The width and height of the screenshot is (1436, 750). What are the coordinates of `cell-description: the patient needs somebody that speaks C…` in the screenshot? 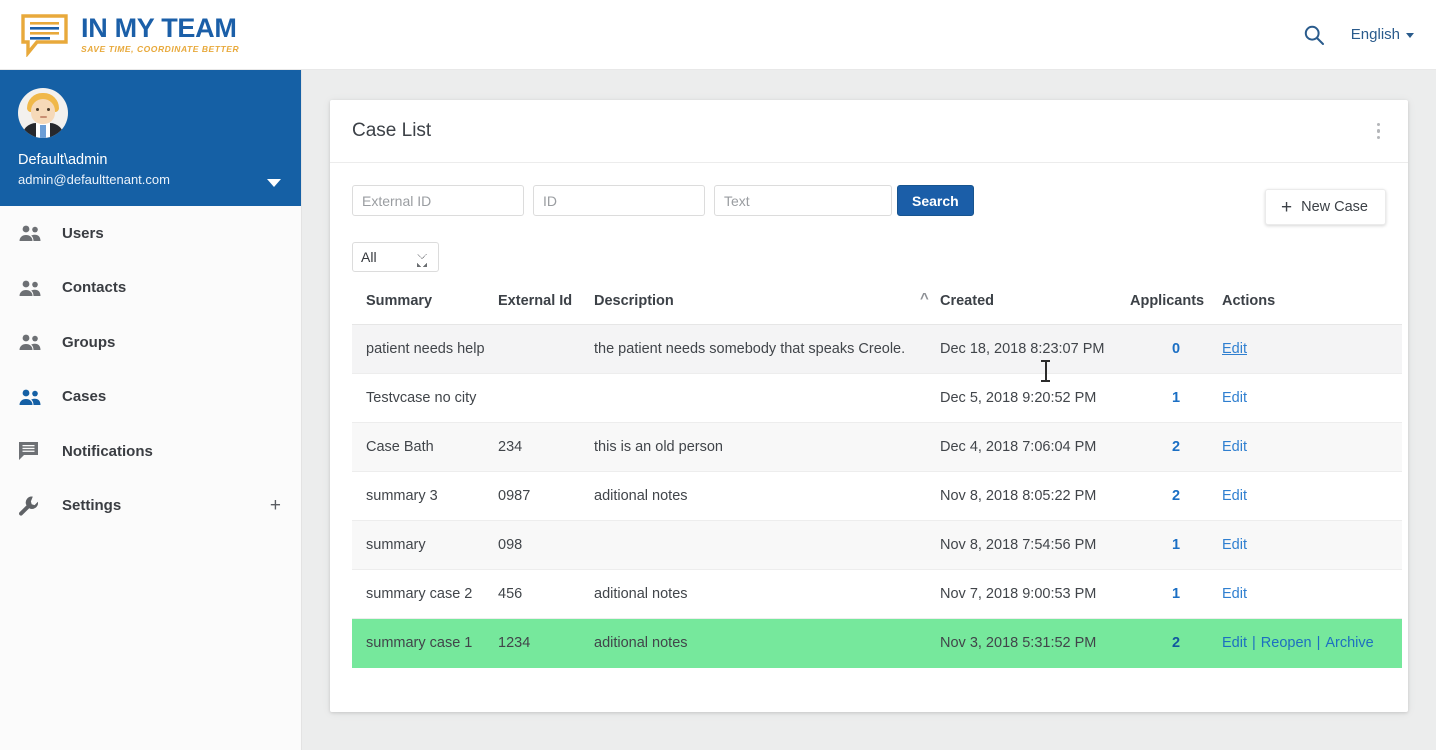 It's located at (767, 349).